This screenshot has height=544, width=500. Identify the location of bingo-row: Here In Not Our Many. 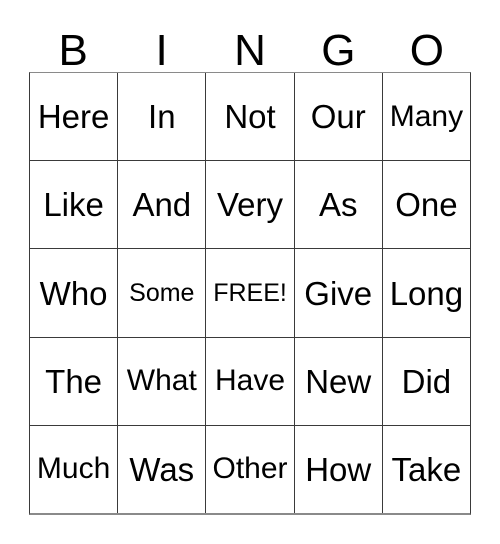
(250, 117).